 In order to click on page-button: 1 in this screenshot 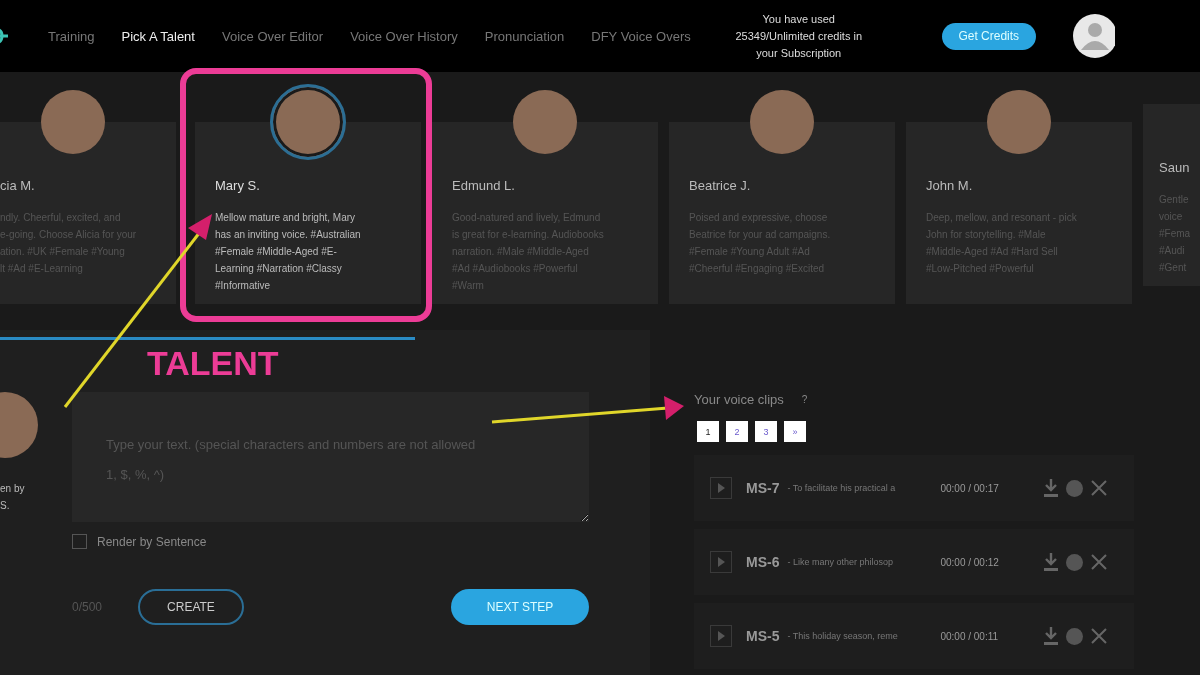, I will do `click(708, 431)`.